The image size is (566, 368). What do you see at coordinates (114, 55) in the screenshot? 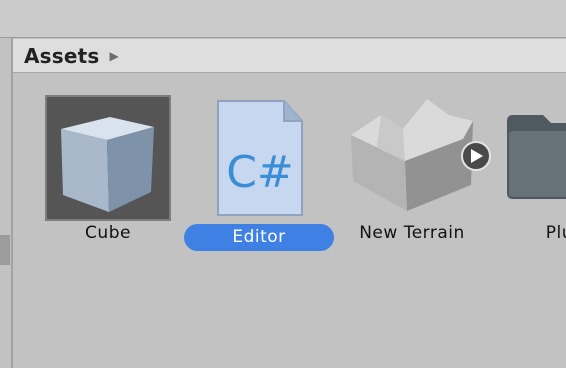
I see `triangle-right-icon: ▶` at bounding box center [114, 55].